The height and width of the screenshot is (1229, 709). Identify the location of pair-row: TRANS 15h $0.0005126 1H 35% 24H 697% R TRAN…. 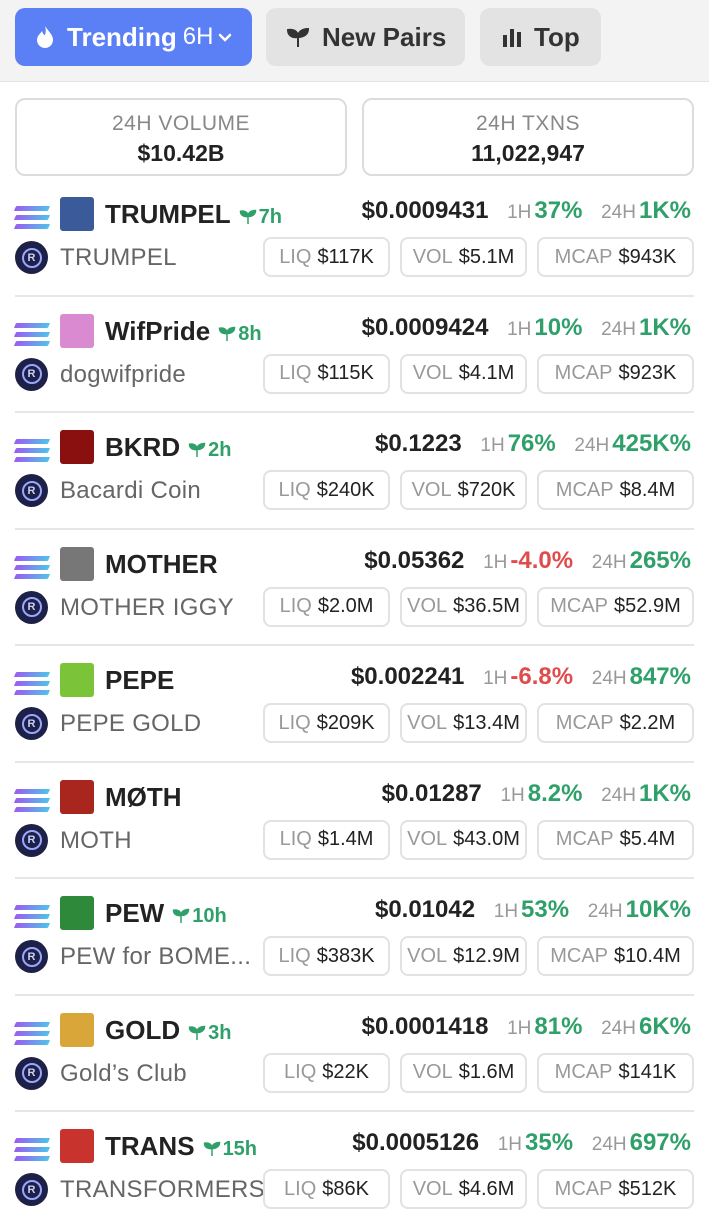
(353, 1170).